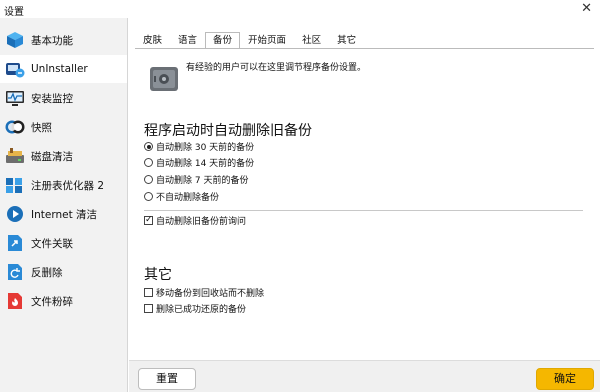  I want to click on radio-label: 不自动删除备份, so click(188, 198).